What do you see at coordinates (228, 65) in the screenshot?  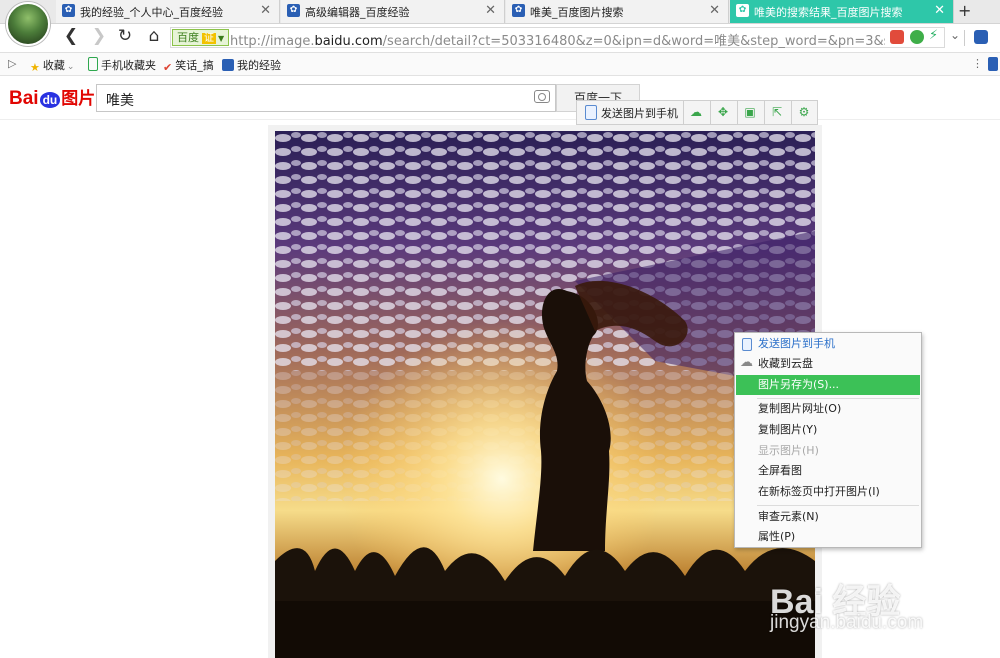 I see `paw-icon` at bounding box center [228, 65].